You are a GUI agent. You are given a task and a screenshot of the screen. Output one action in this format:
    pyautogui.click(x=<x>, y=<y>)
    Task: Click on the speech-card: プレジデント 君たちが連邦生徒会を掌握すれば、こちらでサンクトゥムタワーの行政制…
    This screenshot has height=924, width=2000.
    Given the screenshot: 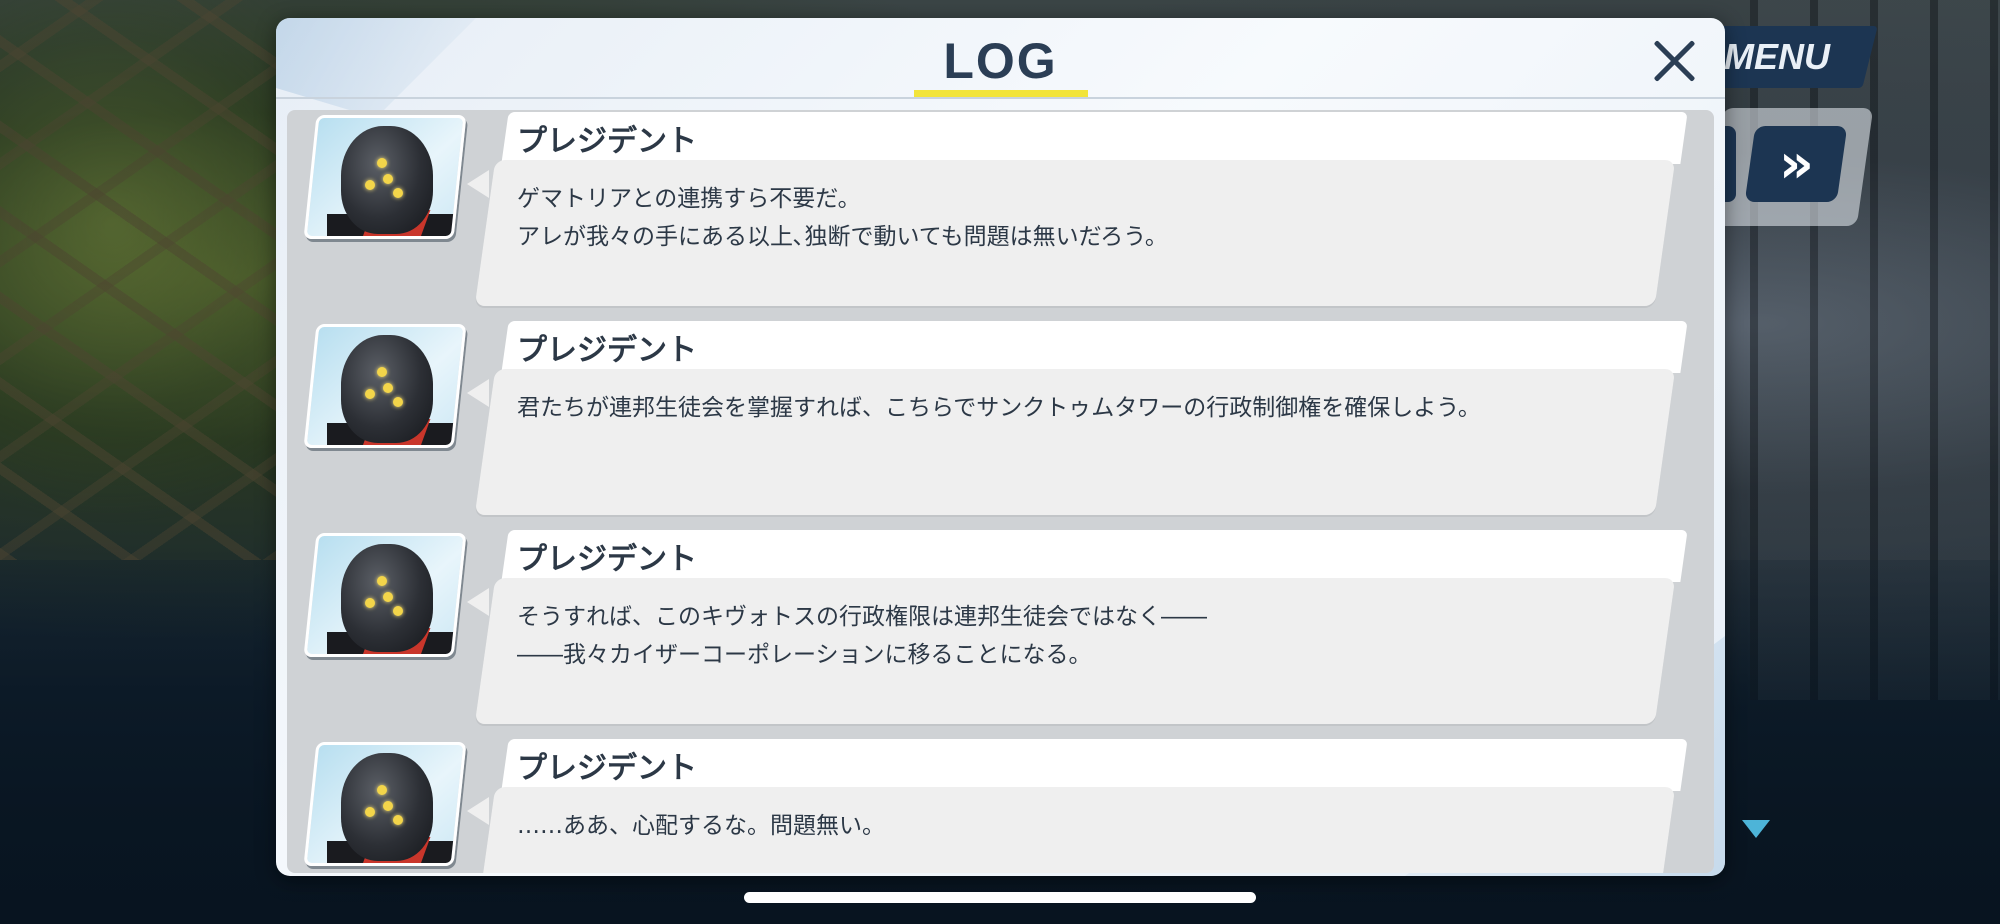 What is the action you would take?
    pyautogui.click(x=1077, y=418)
    